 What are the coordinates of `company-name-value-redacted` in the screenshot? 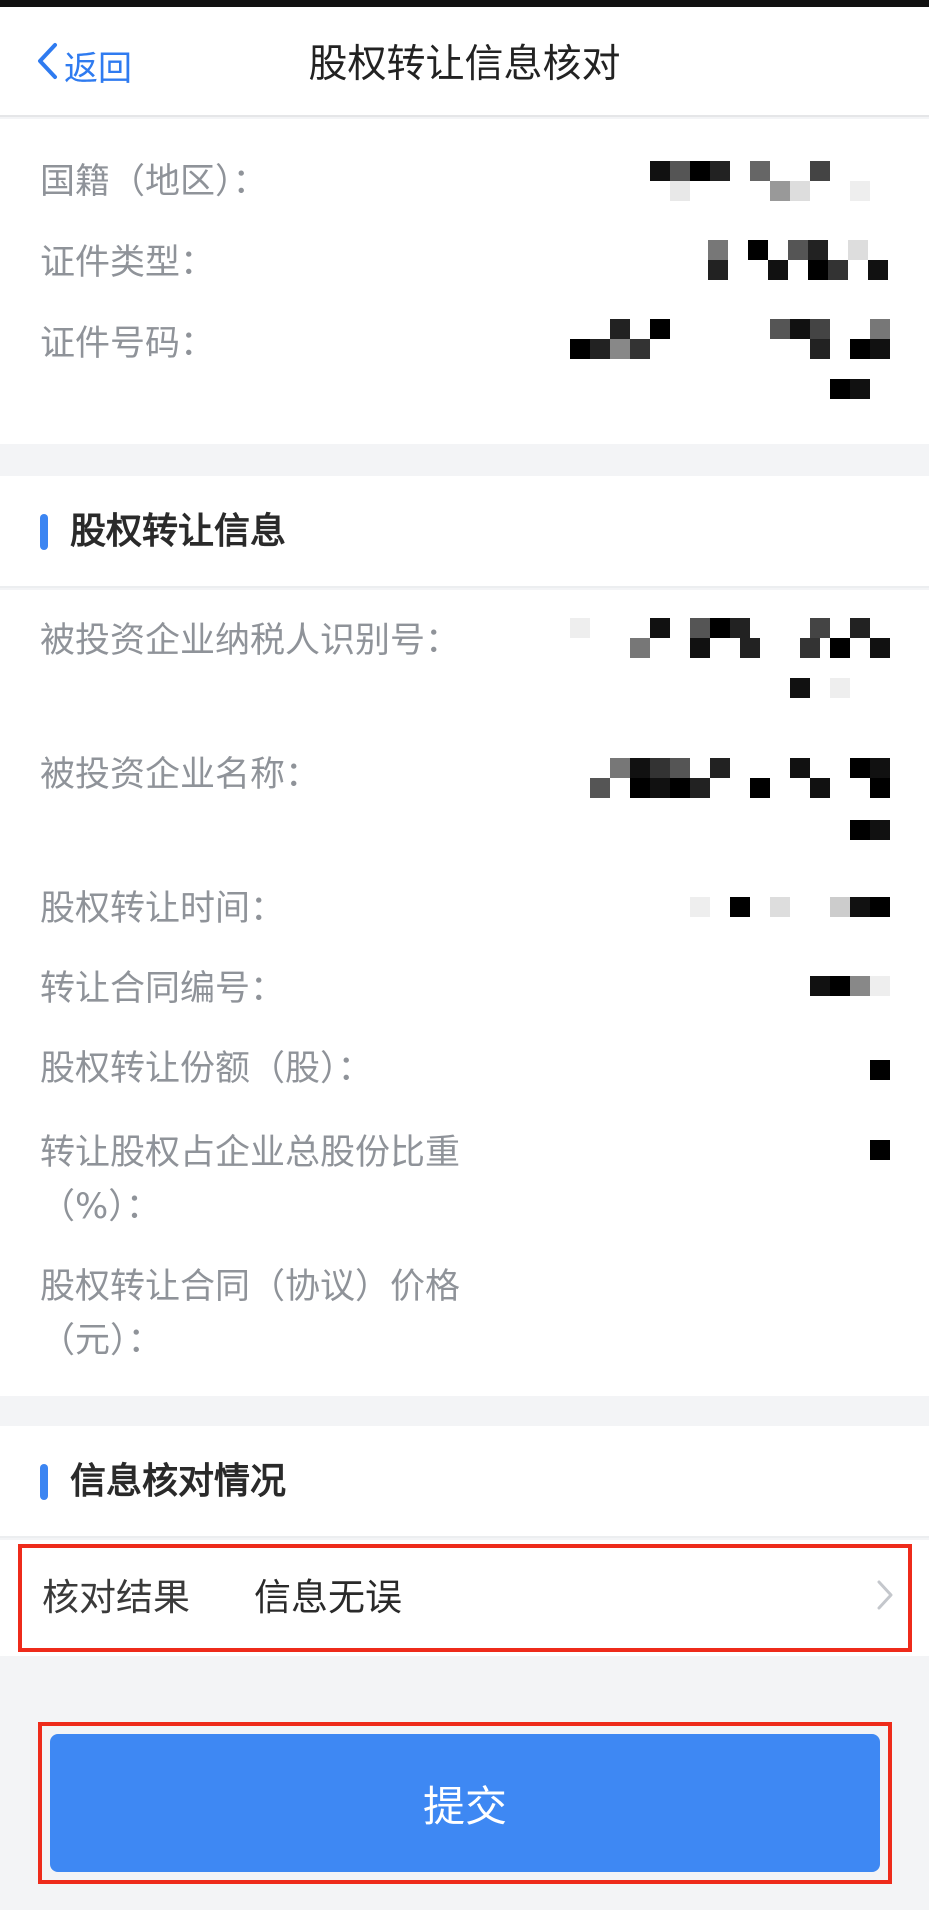 It's located at (740, 799).